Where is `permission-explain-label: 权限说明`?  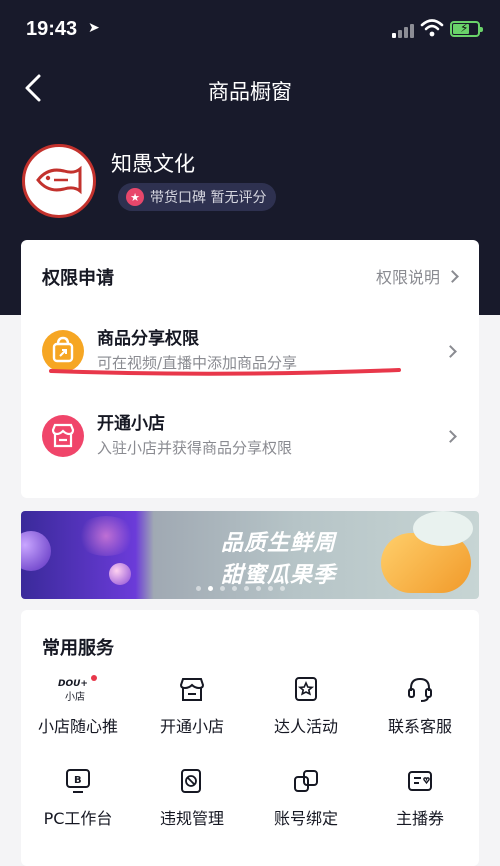
permission-explain-label: 权限说明 is located at coordinates (407, 277).